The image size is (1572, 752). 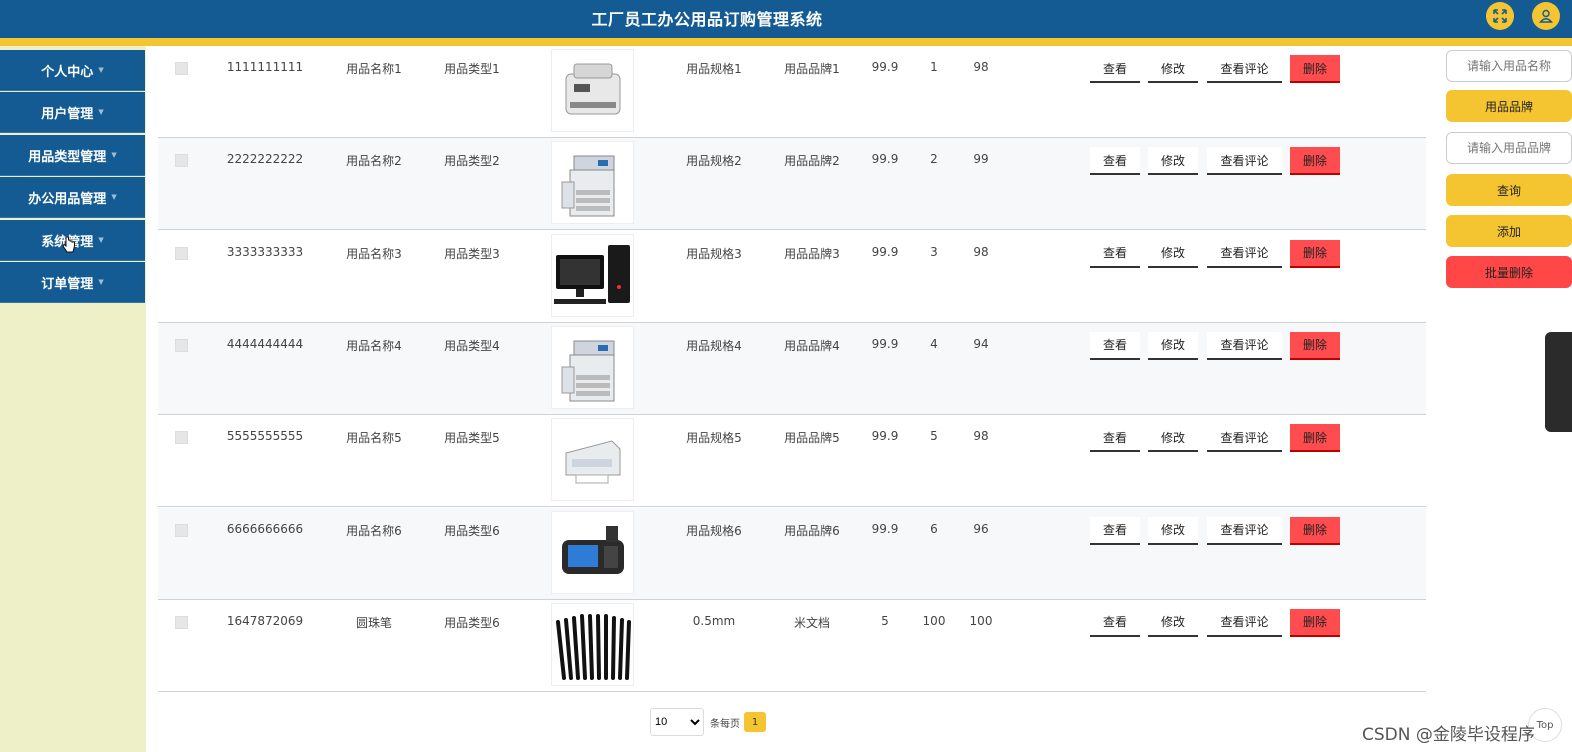 I want to click on fullscreen-button, so click(x=1500, y=16).